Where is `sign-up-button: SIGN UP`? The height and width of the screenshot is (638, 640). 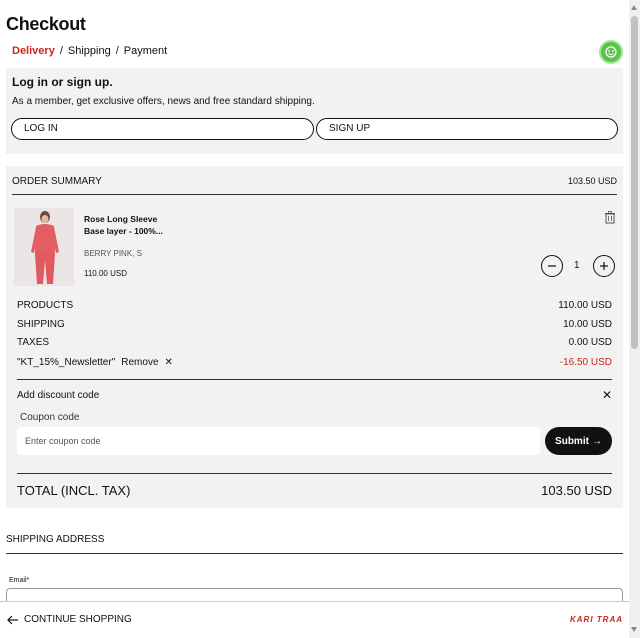
sign-up-button: SIGN UP is located at coordinates (467, 129).